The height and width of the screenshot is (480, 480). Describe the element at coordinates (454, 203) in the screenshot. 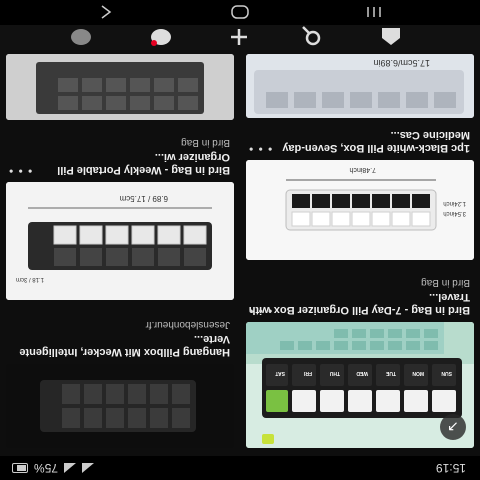

I see `dimension-depth: 1.24inch` at that location.